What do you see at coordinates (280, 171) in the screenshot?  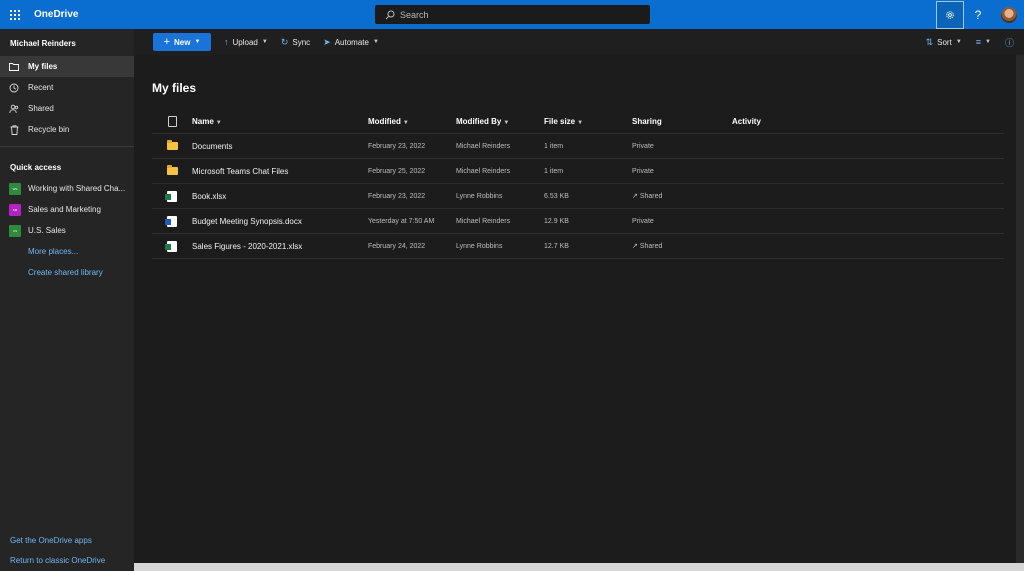 I see `file-name: Microsoft Teams Chat Files` at bounding box center [280, 171].